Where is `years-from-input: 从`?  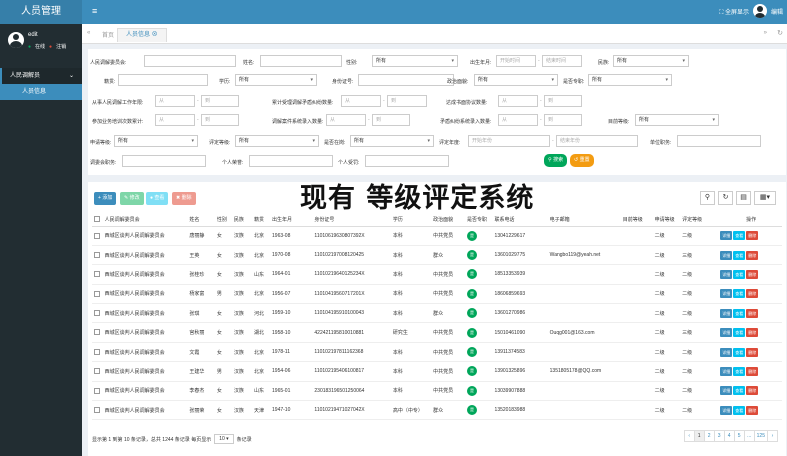 years-from-input: 从 is located at coordinates (175, 101).